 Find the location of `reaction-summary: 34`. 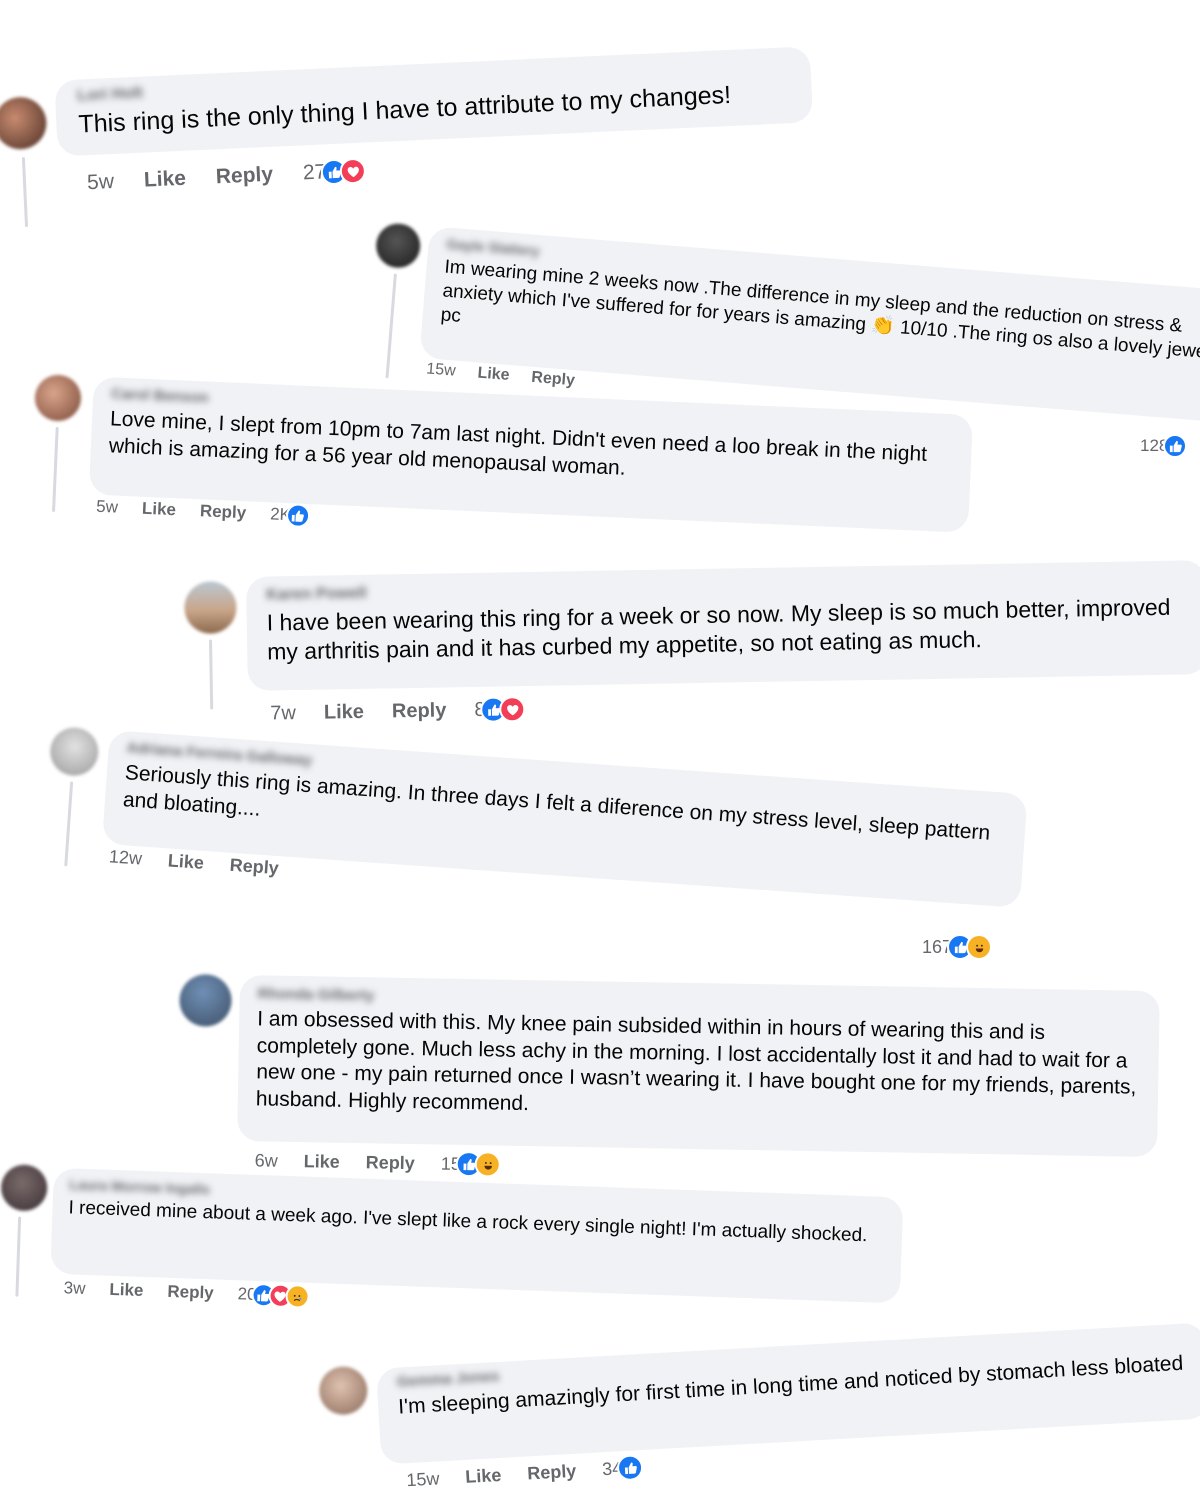

reaction-summary: 34 is located at coordinates (622, 1468).